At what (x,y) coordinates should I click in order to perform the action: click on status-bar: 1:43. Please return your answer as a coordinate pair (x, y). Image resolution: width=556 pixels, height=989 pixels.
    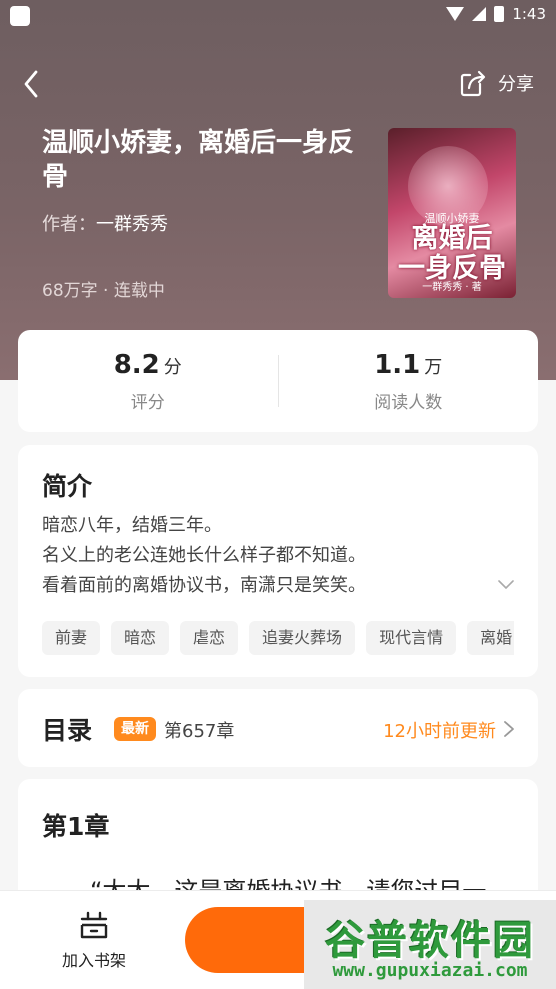
    Looking at the image, I should click on (278, 15).